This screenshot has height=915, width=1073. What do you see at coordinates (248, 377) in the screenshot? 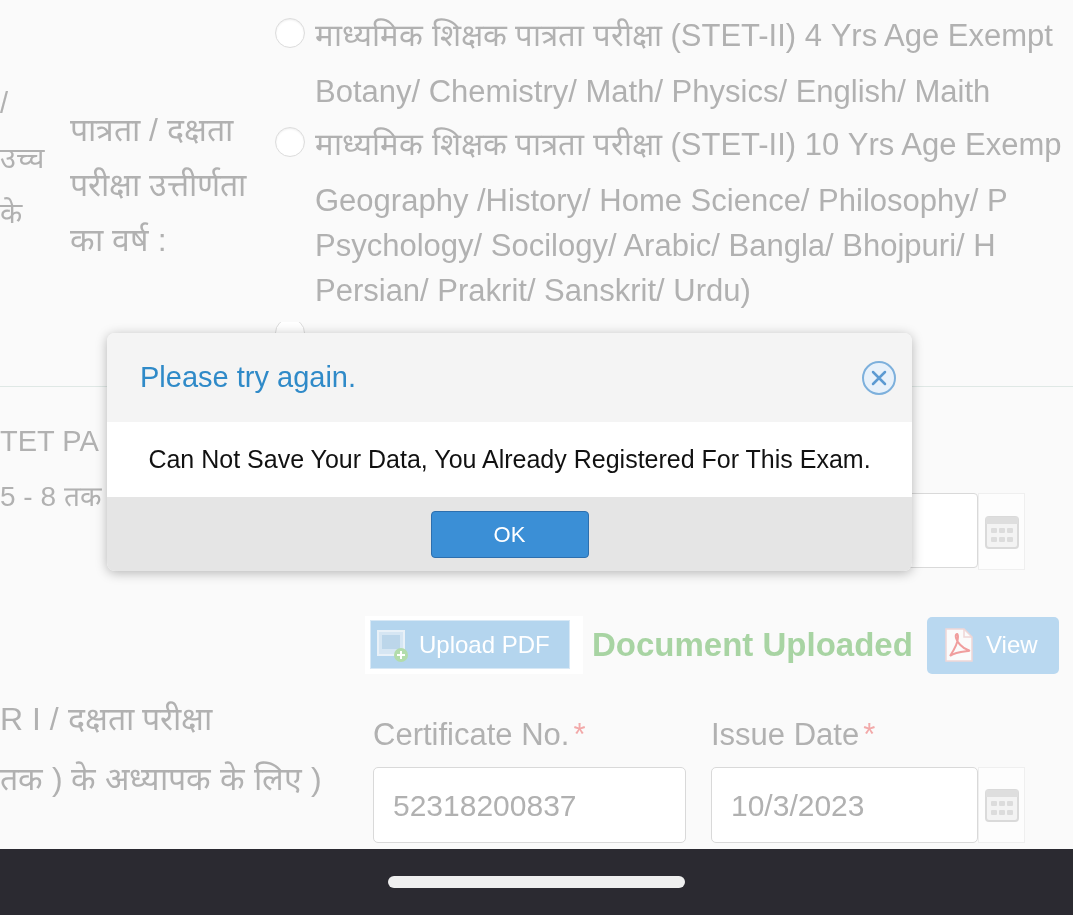
I see `dialog-title: Please try again.` at bounding box center [248, 377].